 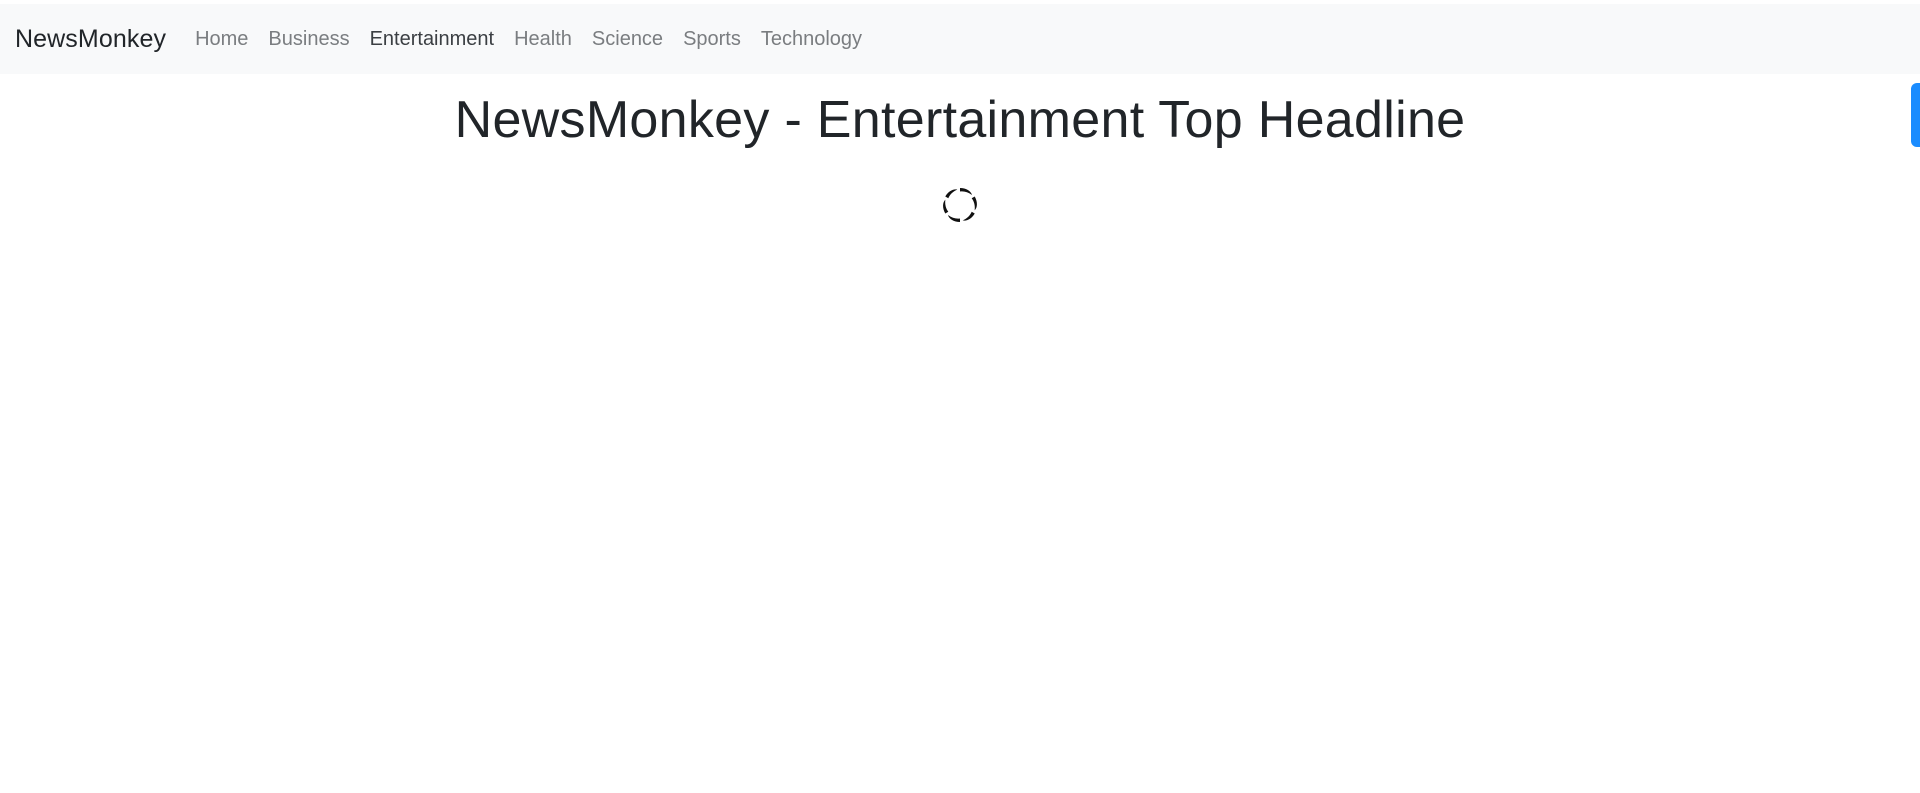 I want to click on navbar-brand: NewsMonkey, so click(x=90, y=39).